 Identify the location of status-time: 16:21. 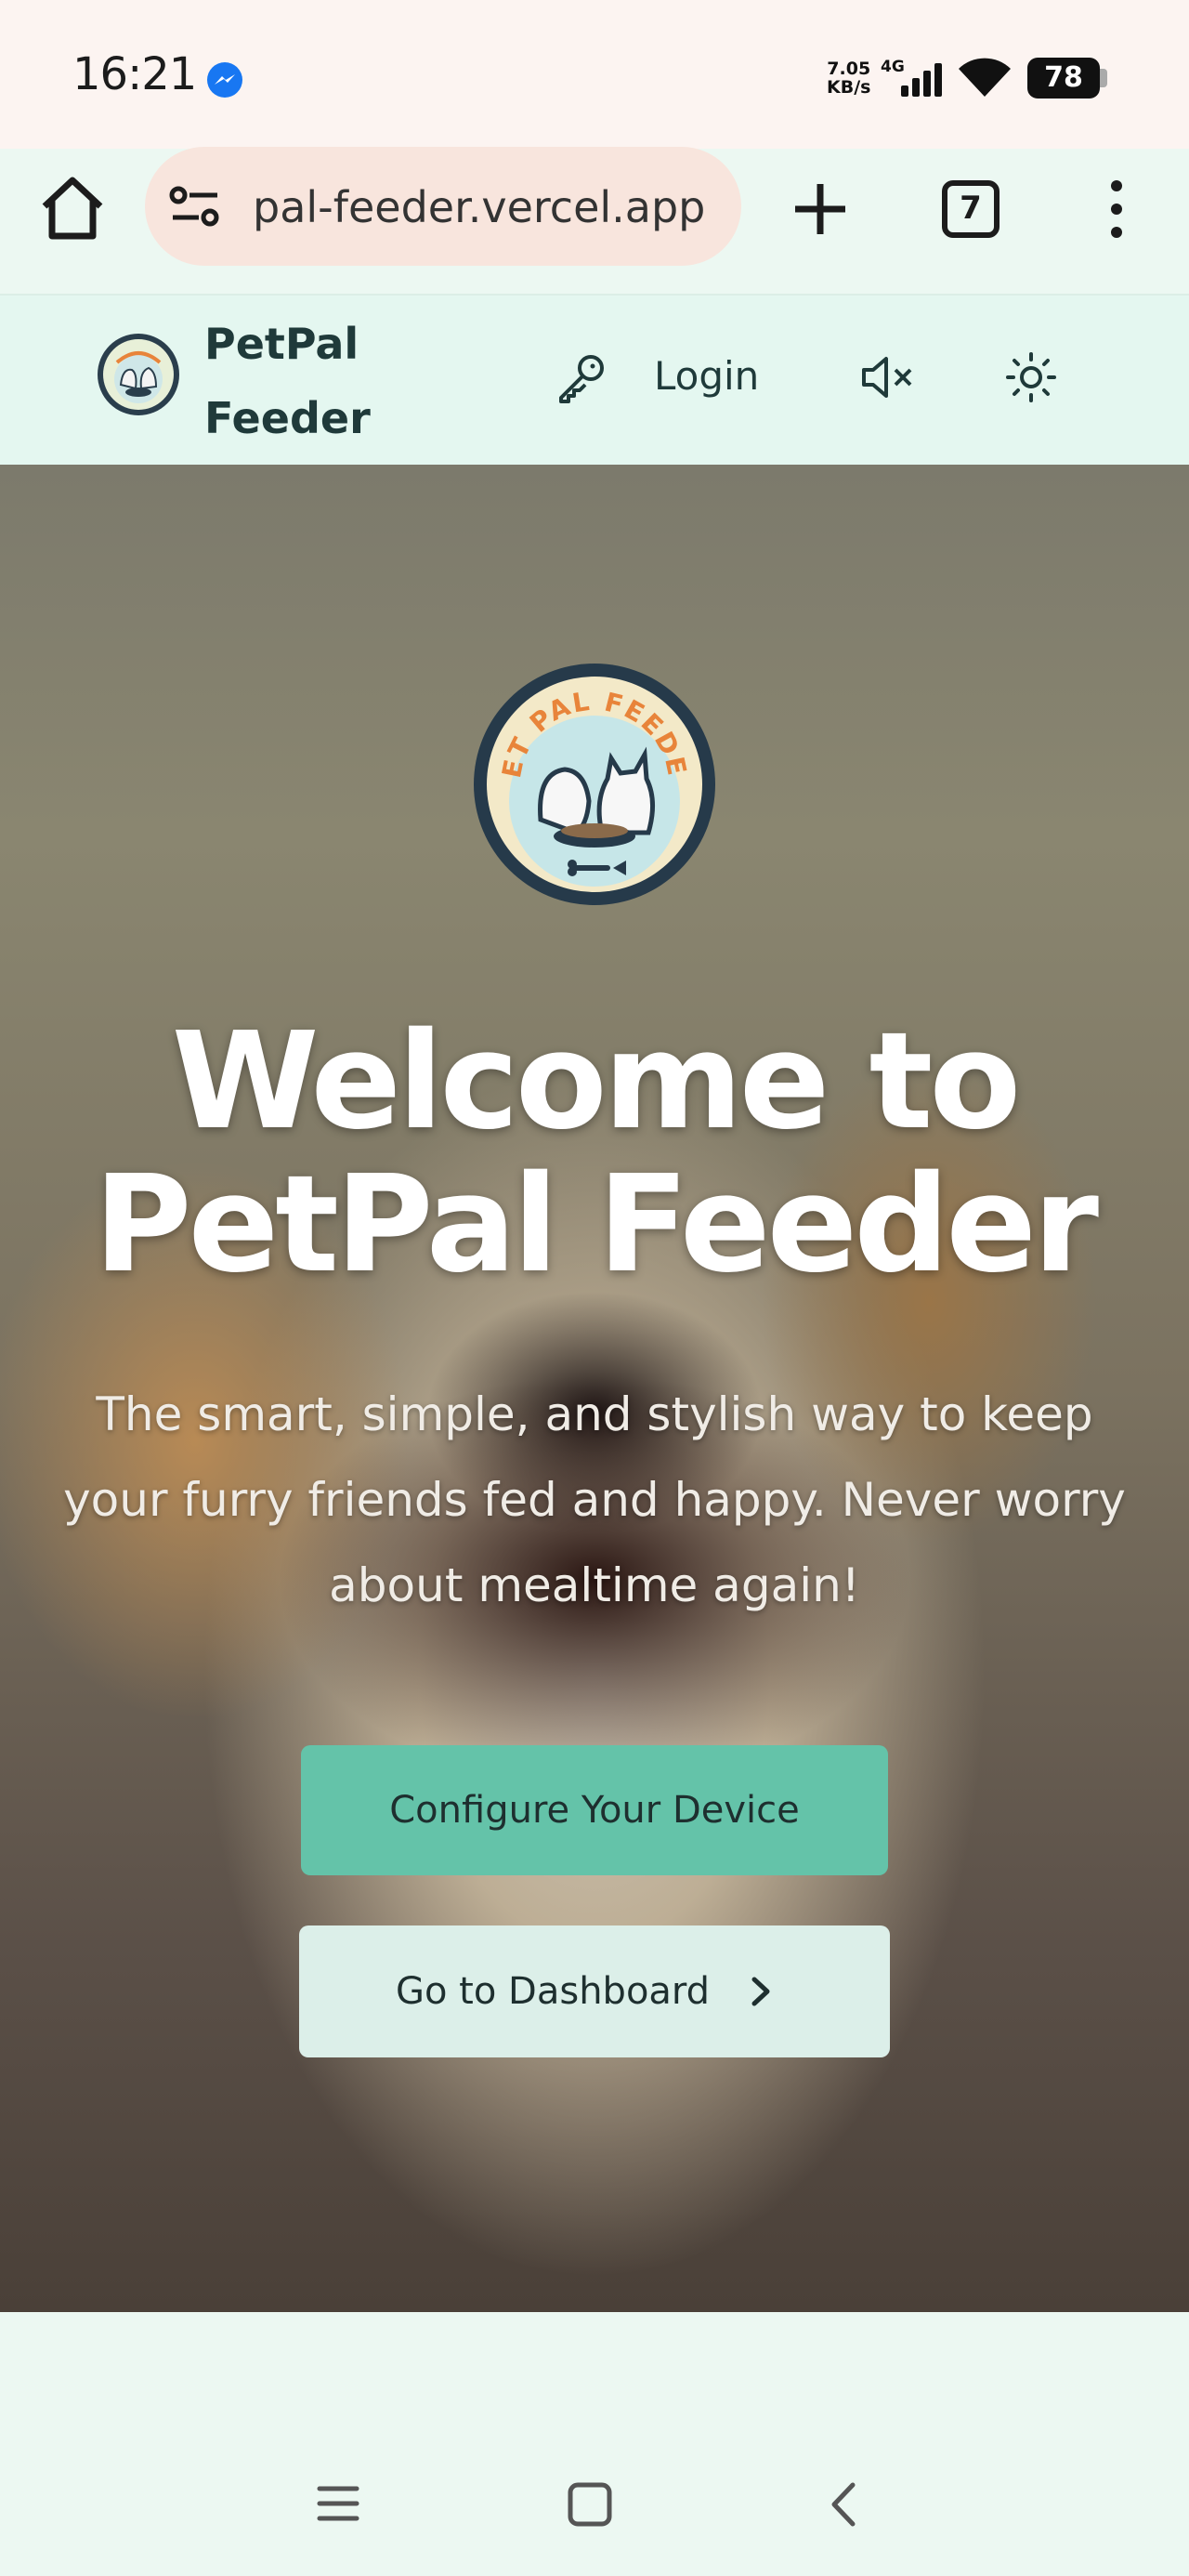
(134, 74).